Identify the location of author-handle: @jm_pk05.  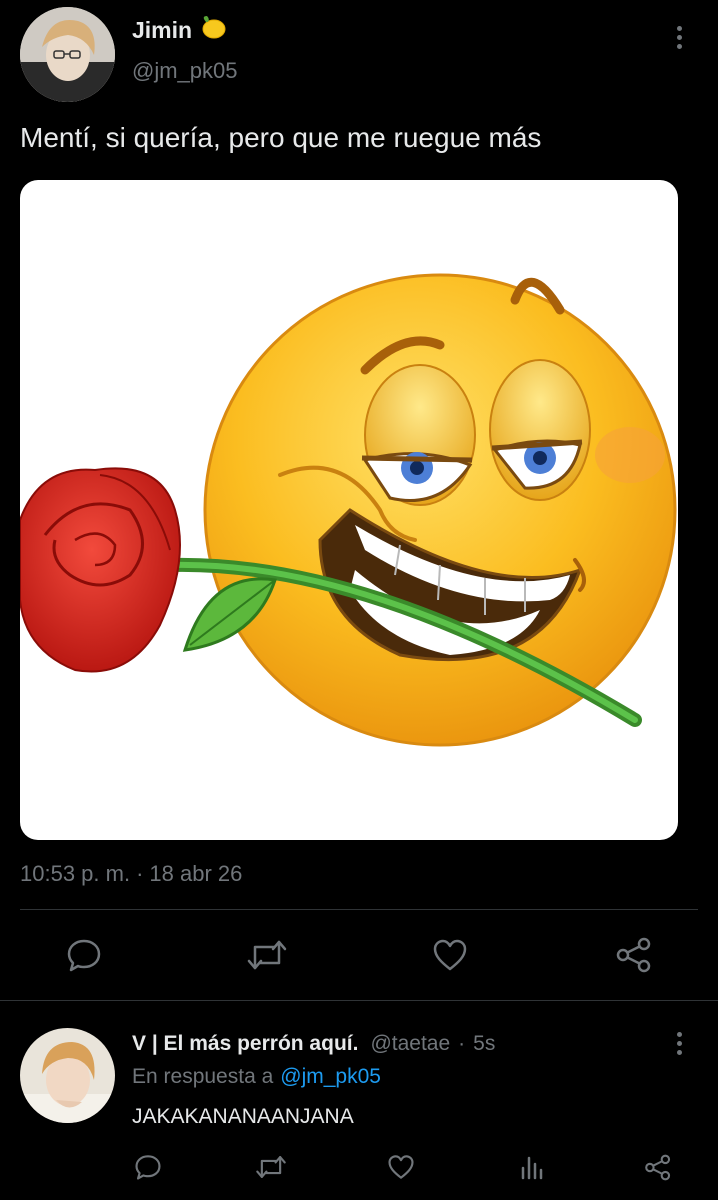
(185, 71).